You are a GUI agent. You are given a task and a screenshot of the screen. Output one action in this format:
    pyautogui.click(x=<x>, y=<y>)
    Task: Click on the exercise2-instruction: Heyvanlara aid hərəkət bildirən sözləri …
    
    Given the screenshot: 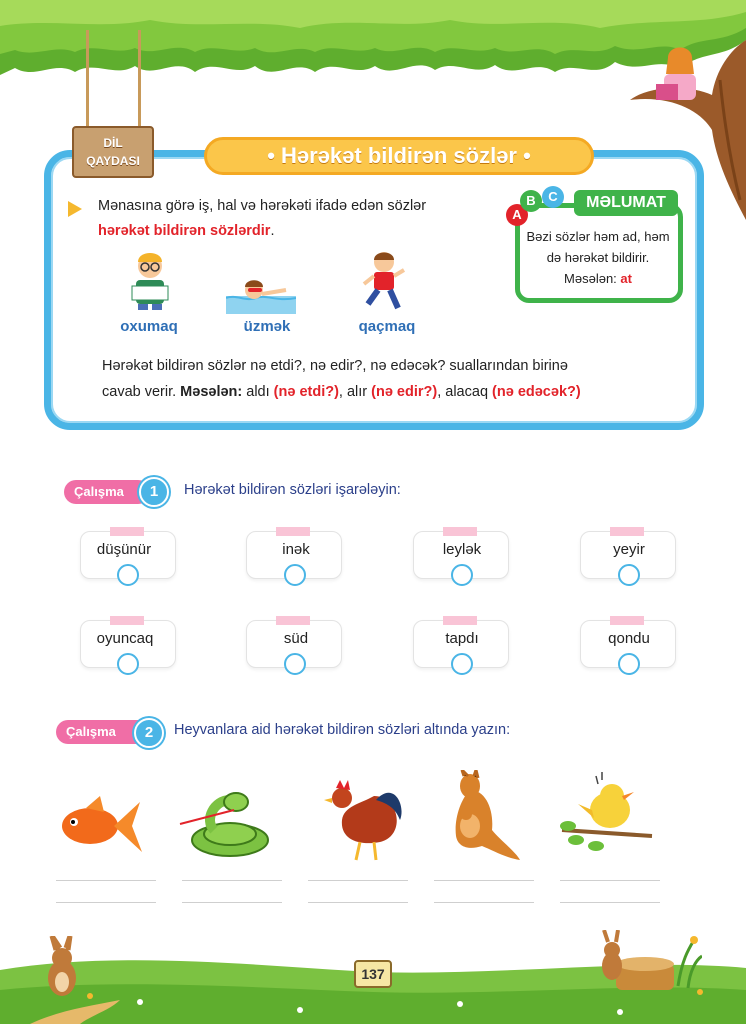 What is the action you would take?
    pyautogui.click(x=342, y=730)
    